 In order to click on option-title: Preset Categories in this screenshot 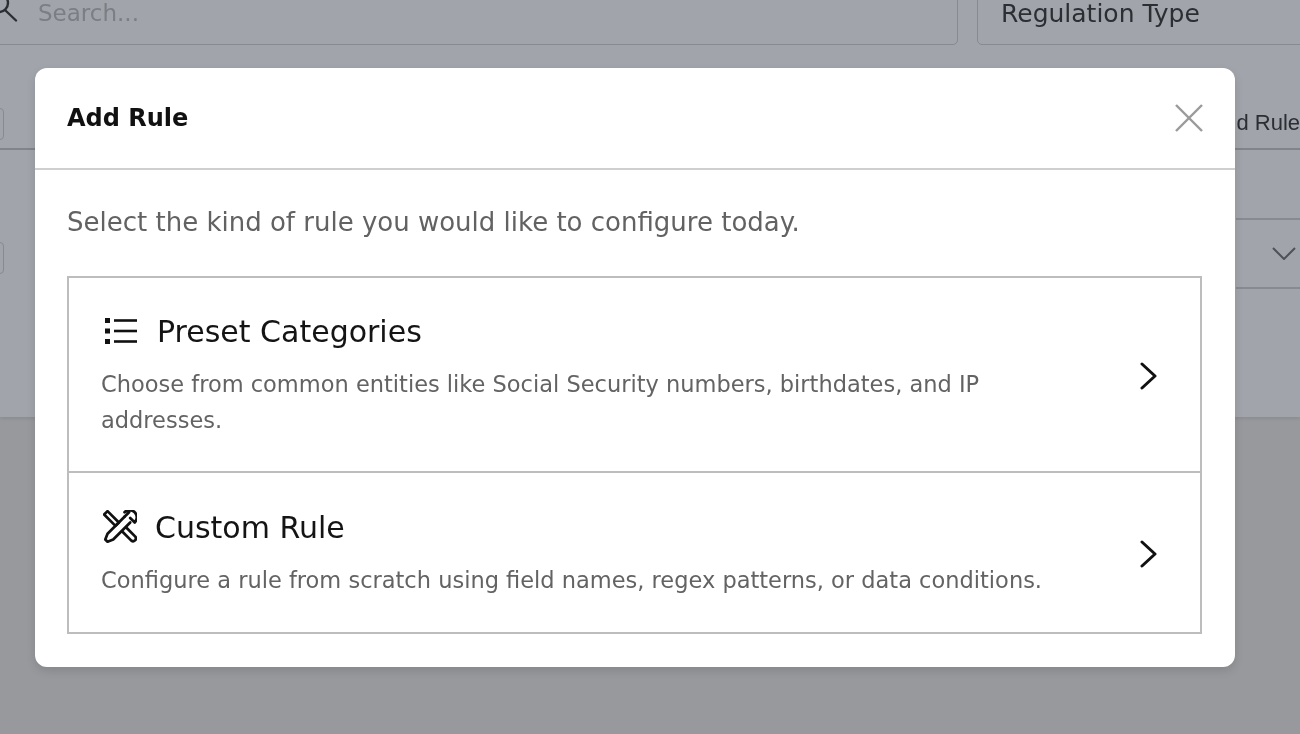, I will do `click(289, 331)`.